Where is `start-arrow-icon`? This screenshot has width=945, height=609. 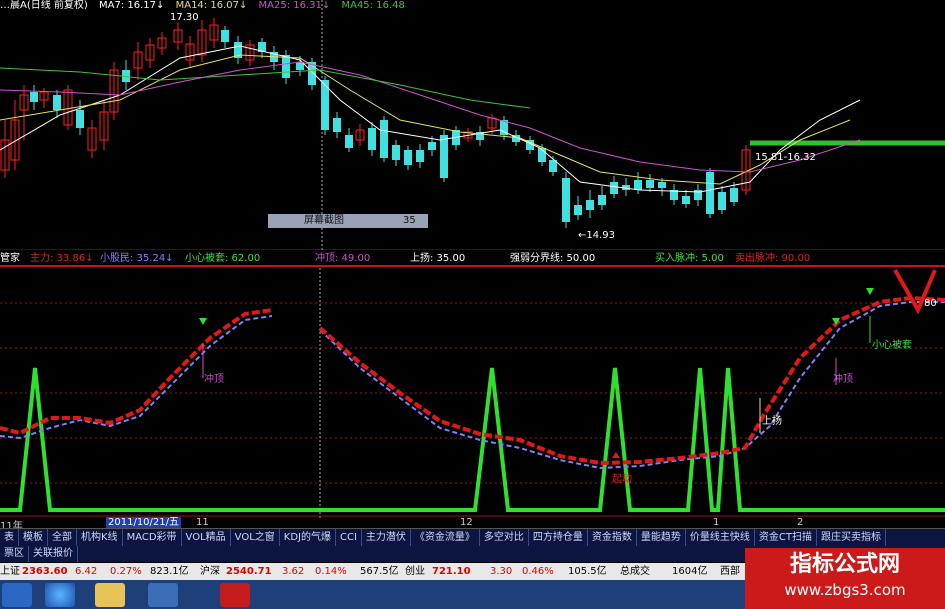 start-arrow-icon is located at coordinates (616, 455).